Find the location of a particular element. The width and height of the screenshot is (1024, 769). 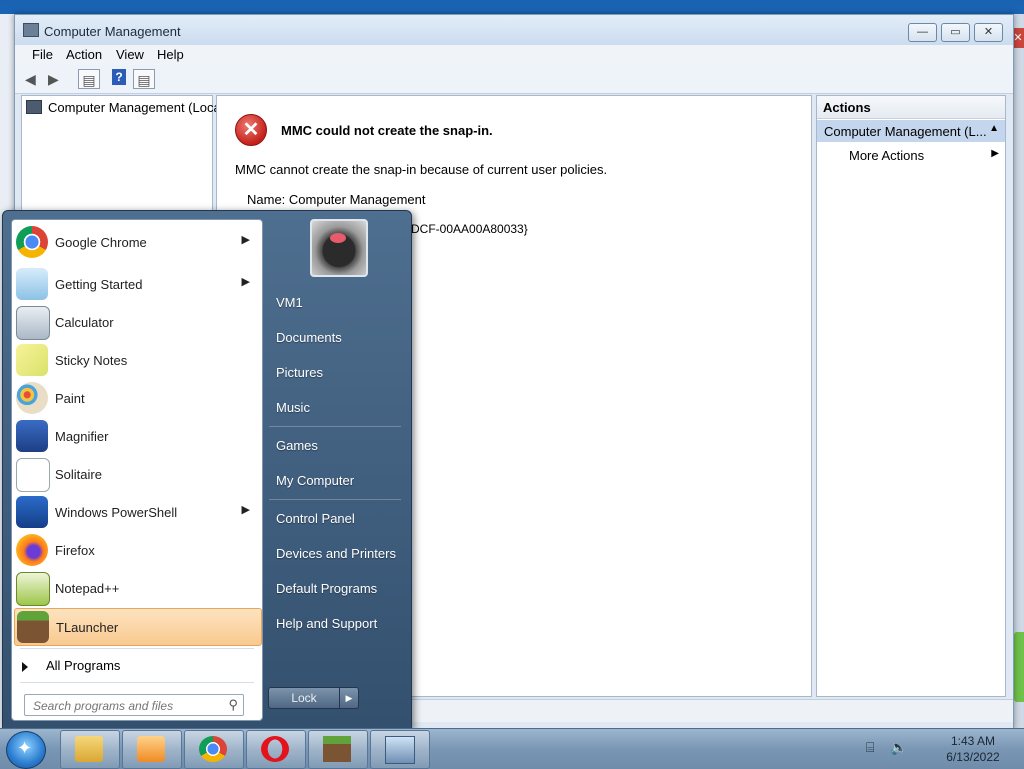

search-box: ⚲ is located at coordinates (134, 705).